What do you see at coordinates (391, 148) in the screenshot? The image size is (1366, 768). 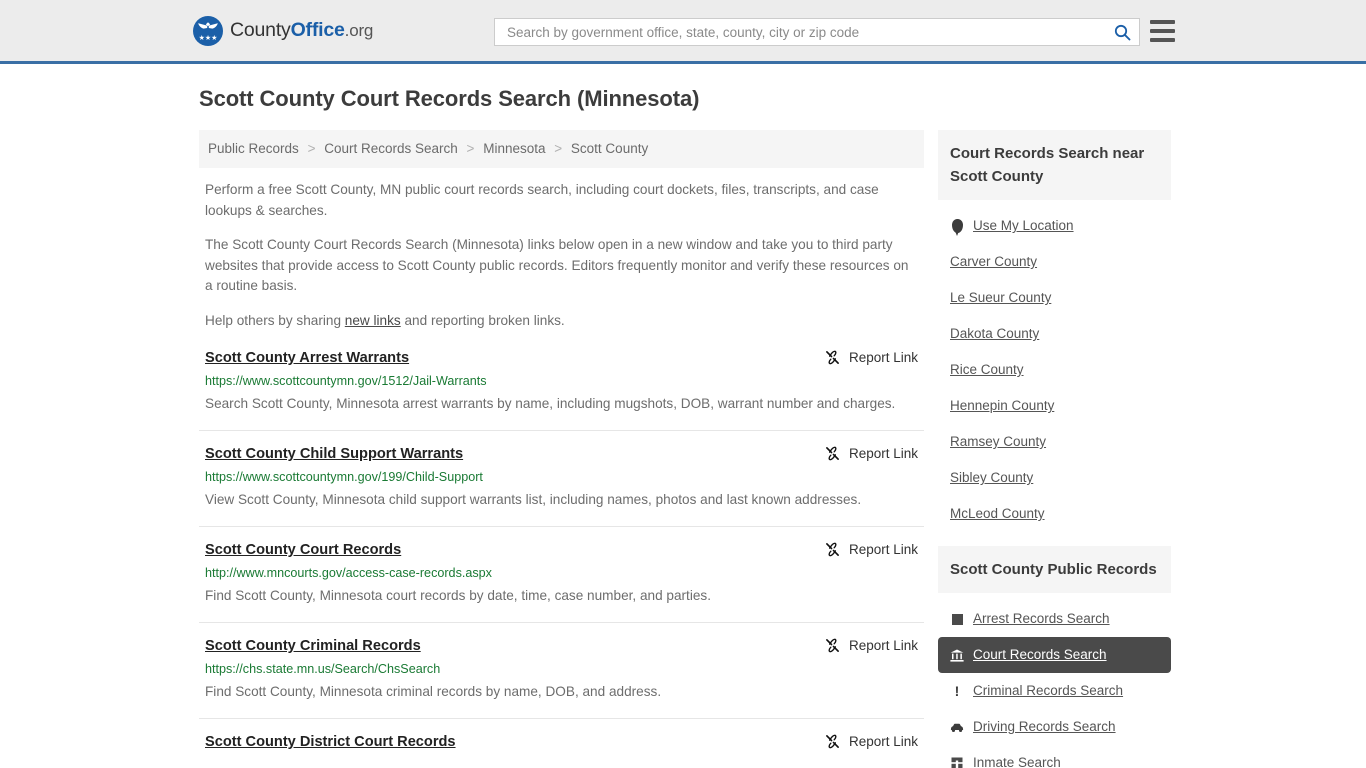 I see `breadcrumb-item-court-records-search: Court Records Search` at bounding box center [391, 148].